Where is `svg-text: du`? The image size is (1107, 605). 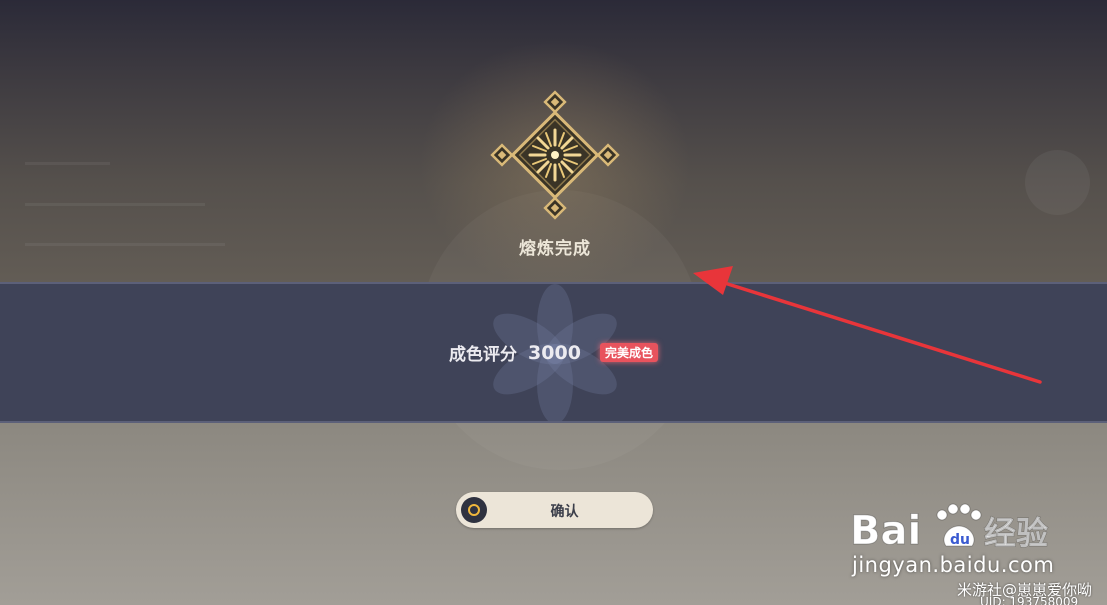
svg-text: du is located at coordinates (960, 540).